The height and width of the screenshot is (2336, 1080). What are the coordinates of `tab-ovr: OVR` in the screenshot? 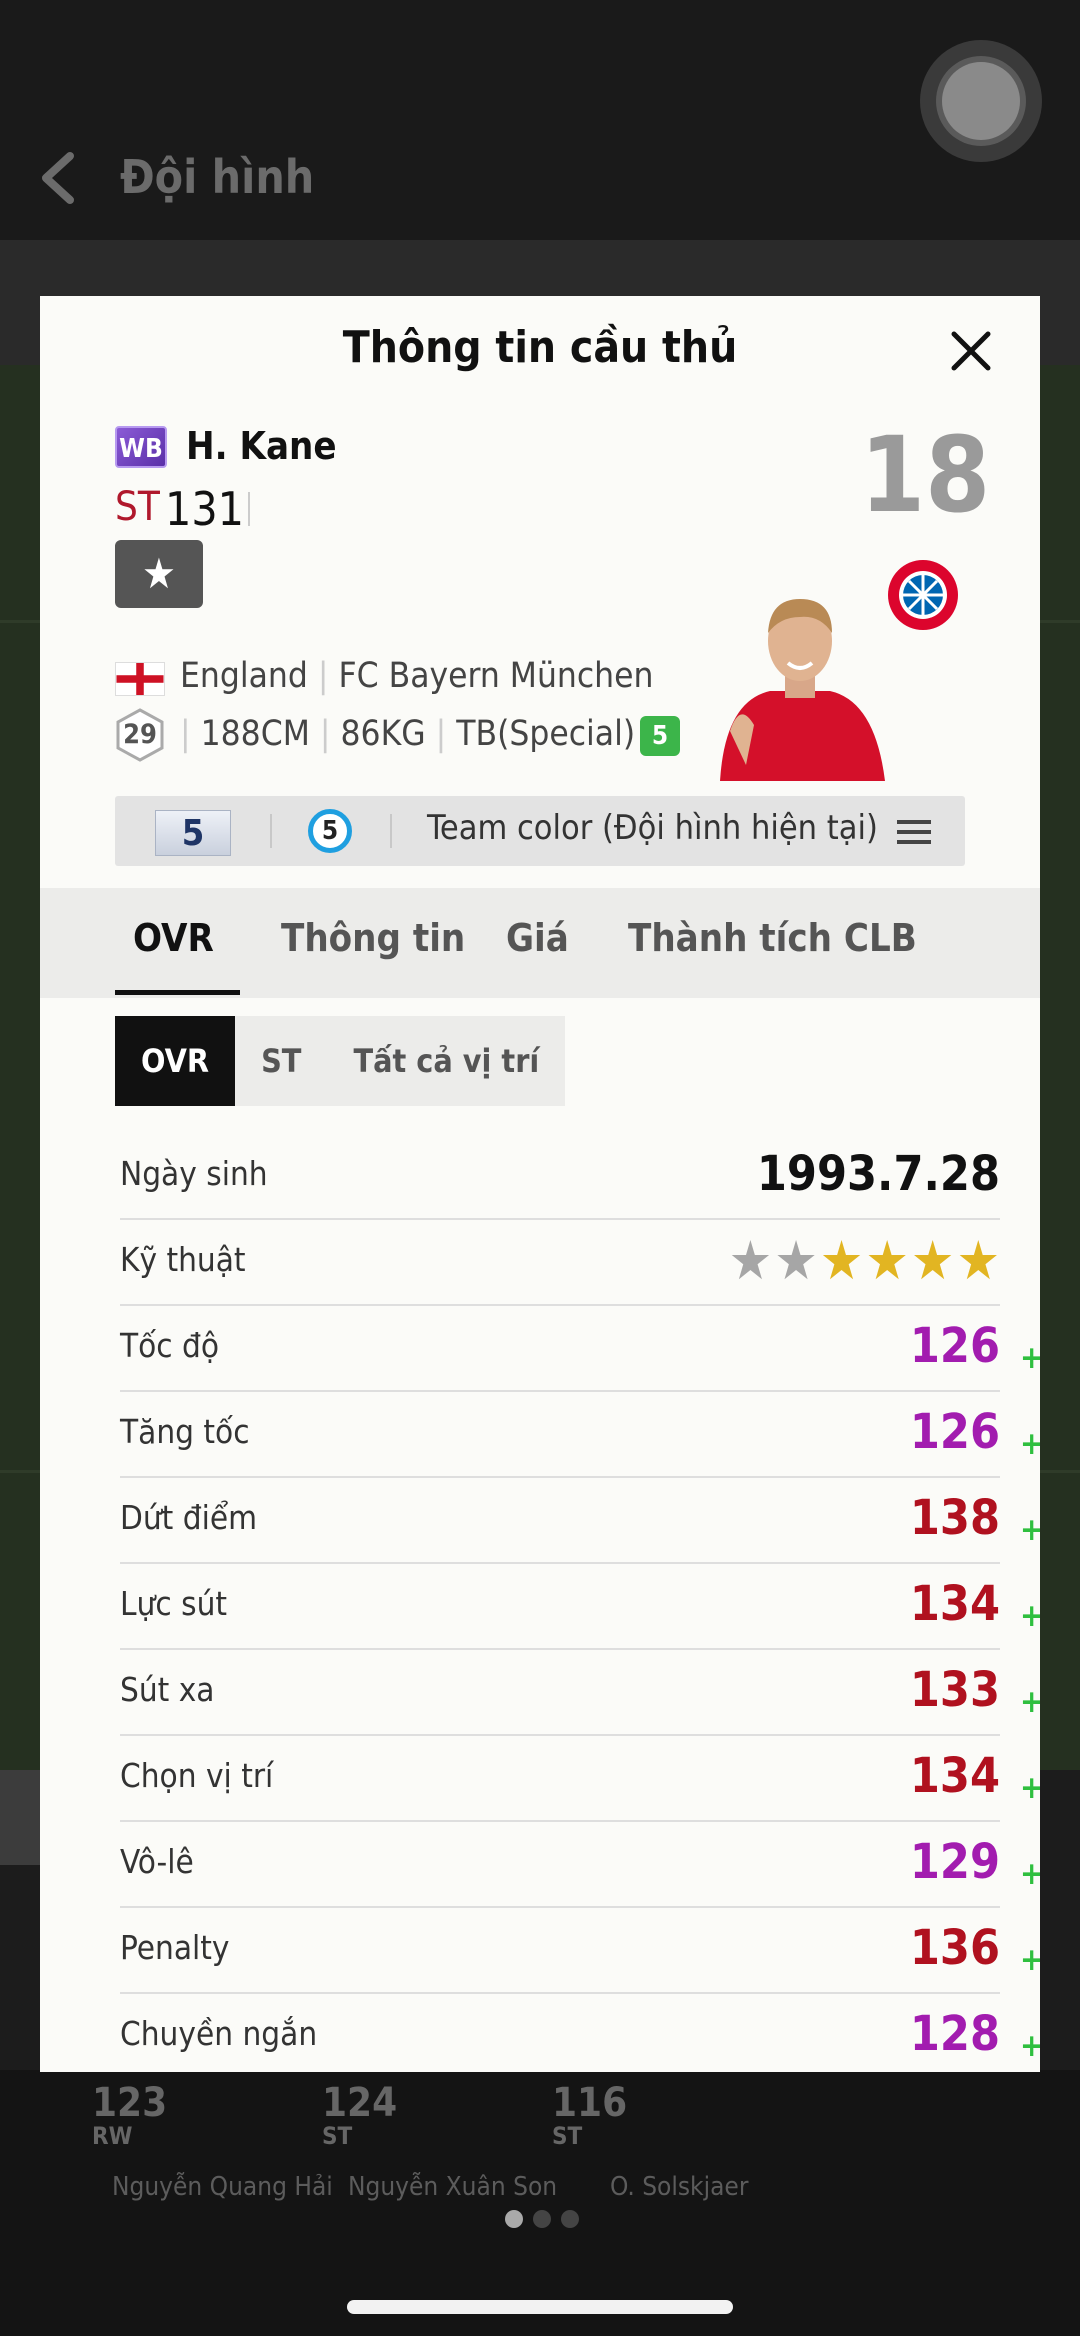 It's located at (173, 938).